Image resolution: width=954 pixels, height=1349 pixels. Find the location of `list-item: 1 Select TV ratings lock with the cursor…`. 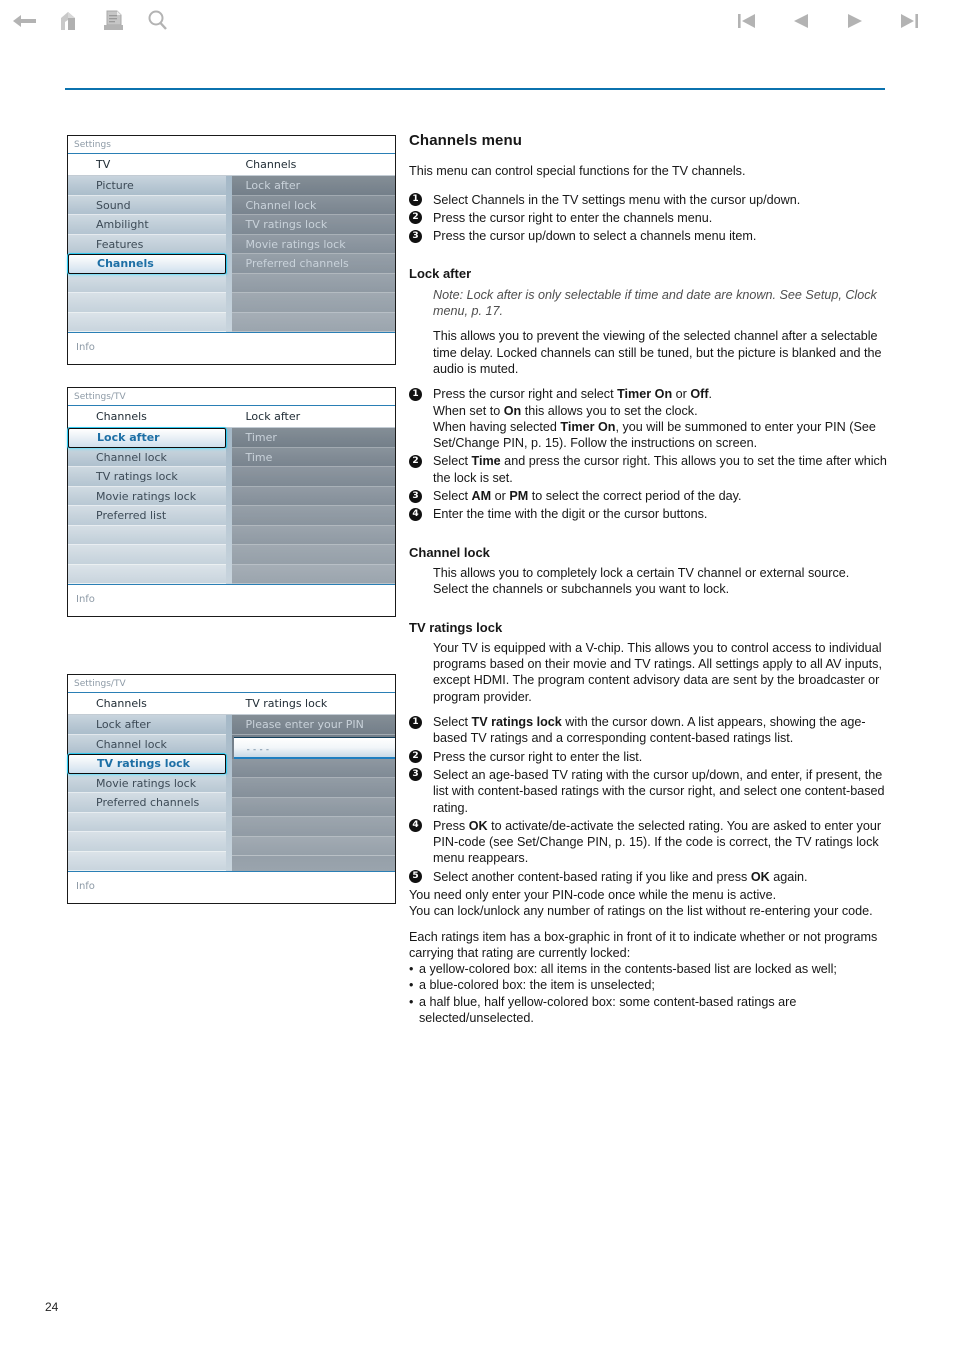

list-item: 1 Select TV ratings lock with the cursor… is located at coordinates (648, 730).